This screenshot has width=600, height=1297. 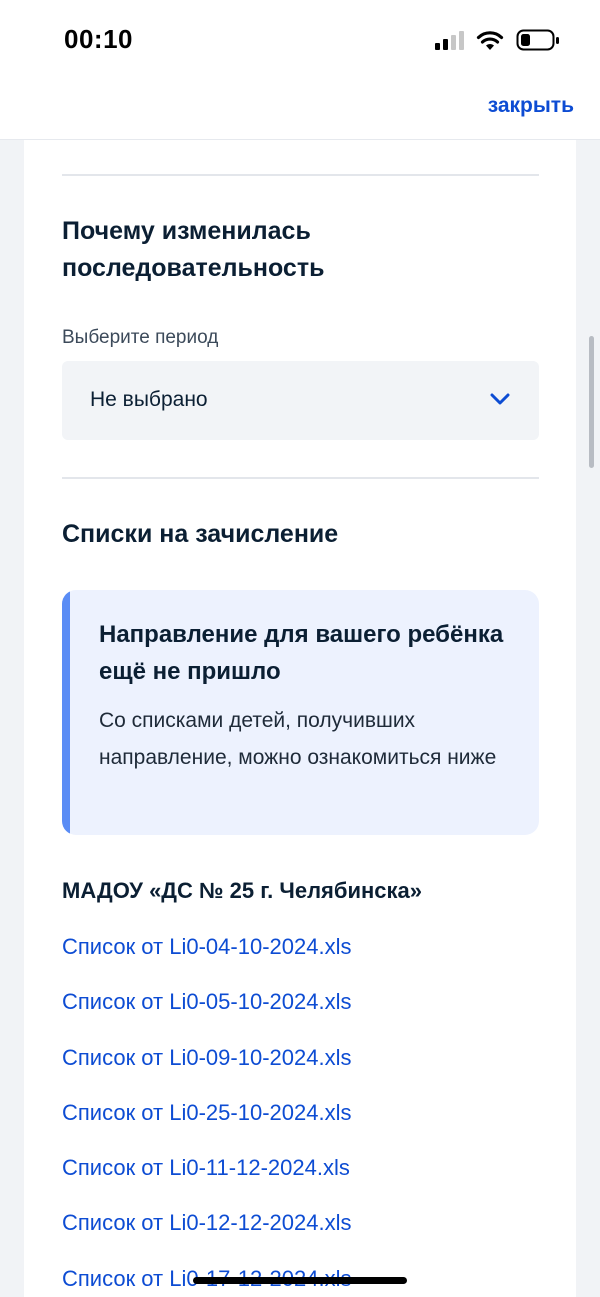 I want to click on period-label: Выберите период, so click(x=140, y=337).